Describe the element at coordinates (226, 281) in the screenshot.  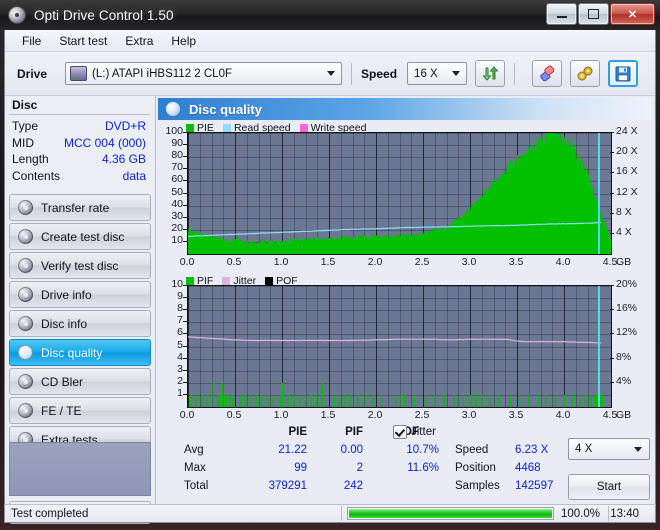
I see `legend-swatch-jitter` at that location.